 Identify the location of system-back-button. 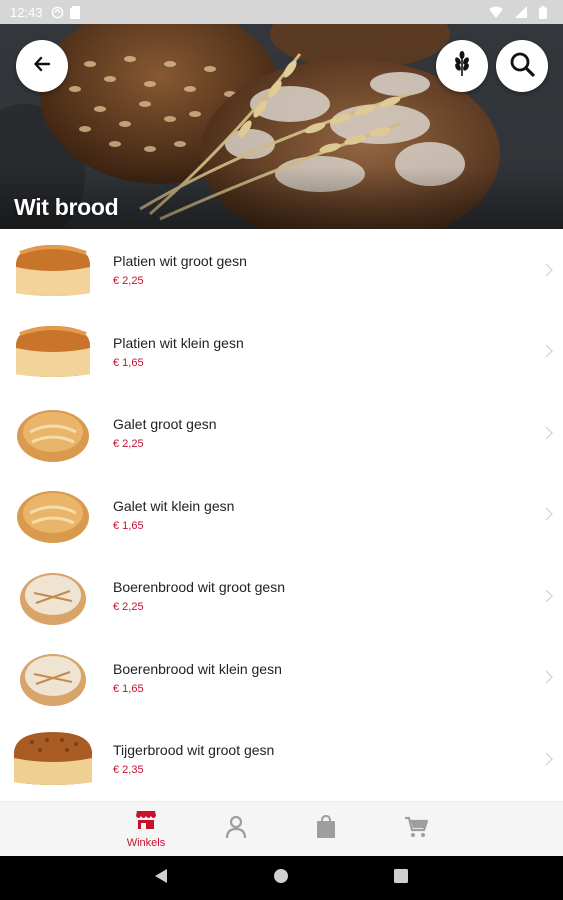
(161, 878).